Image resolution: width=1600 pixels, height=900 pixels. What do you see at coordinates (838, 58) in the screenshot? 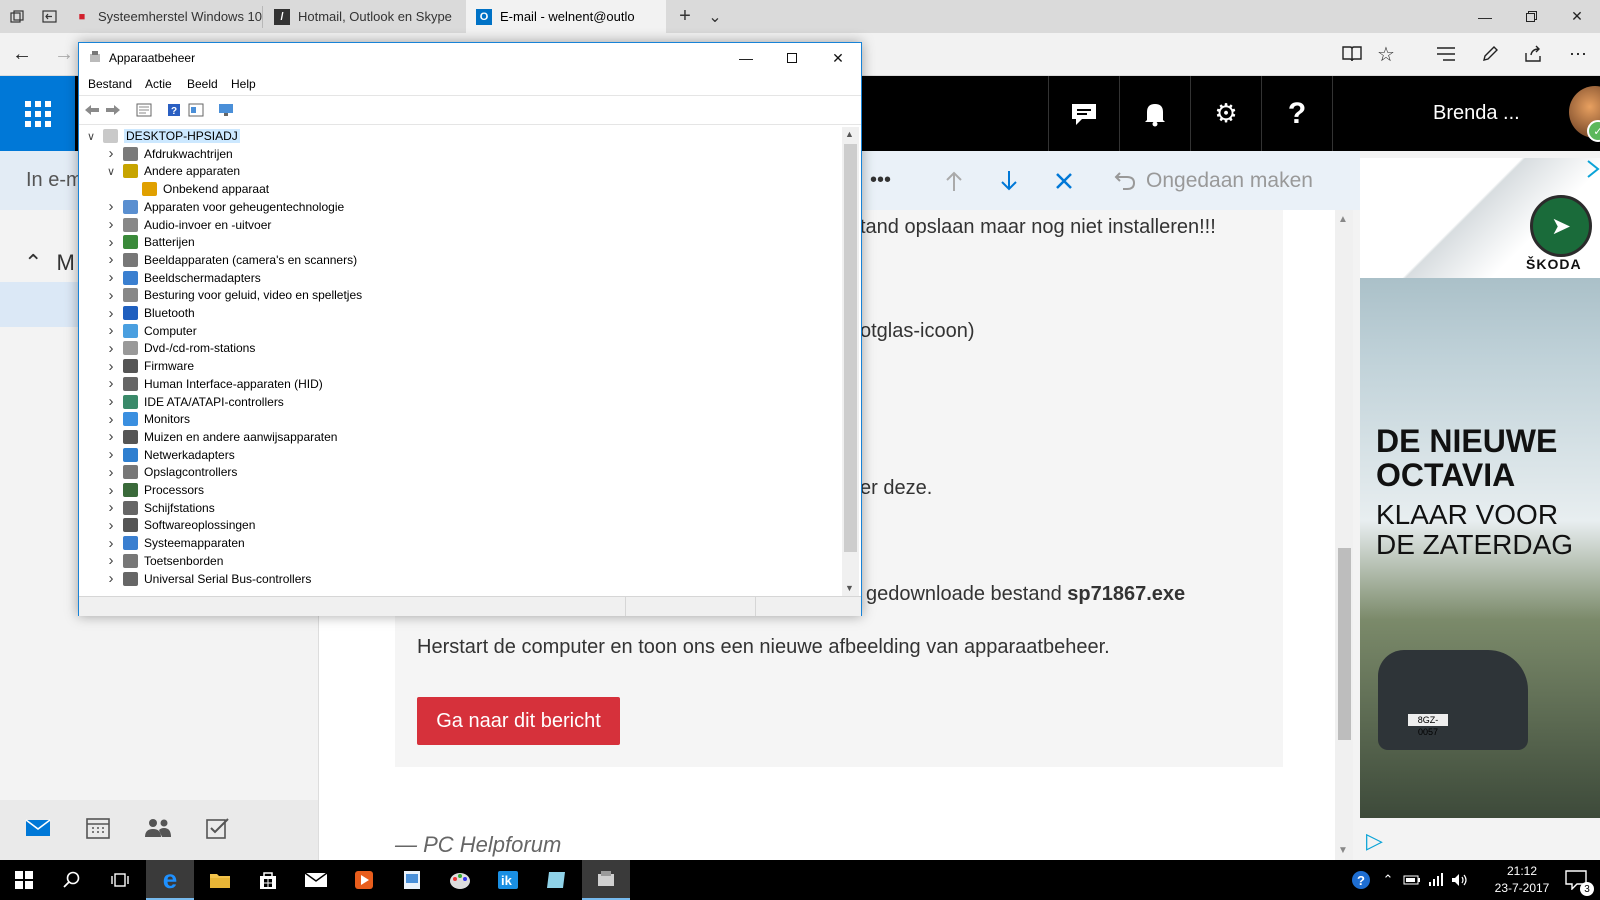
I see `dm-close-button: ✕` at bounding box center [838, 58].